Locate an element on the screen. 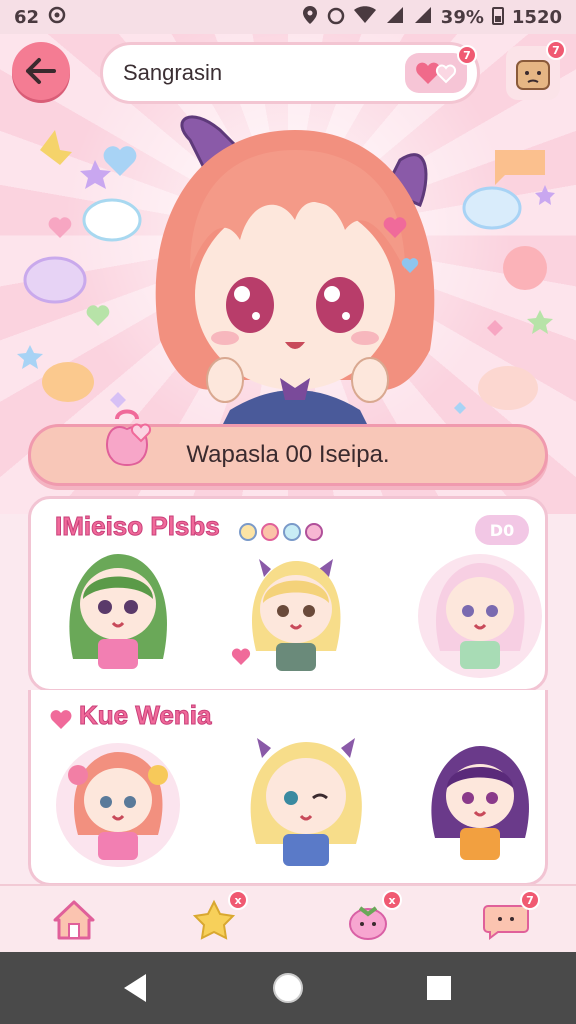 The width and height of the screenshot is (576, 1024). section-1-count: D0 is located at coordinates (502, 530).